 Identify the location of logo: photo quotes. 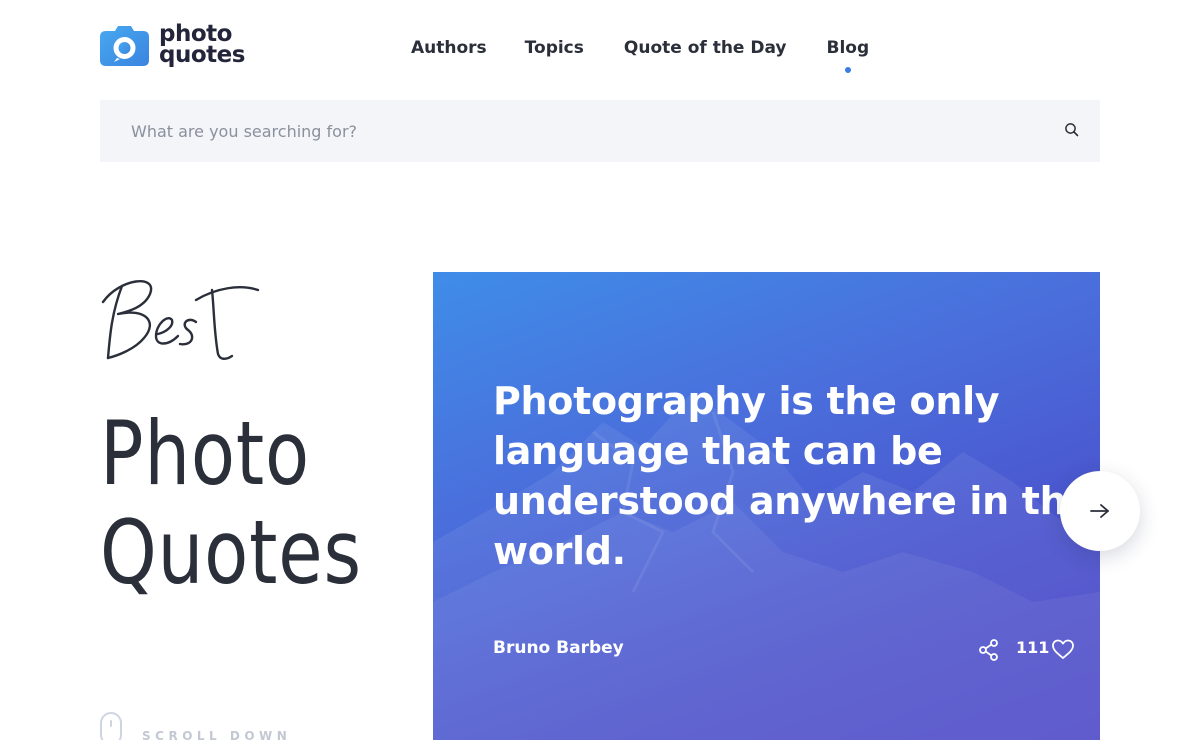
(172, 45).